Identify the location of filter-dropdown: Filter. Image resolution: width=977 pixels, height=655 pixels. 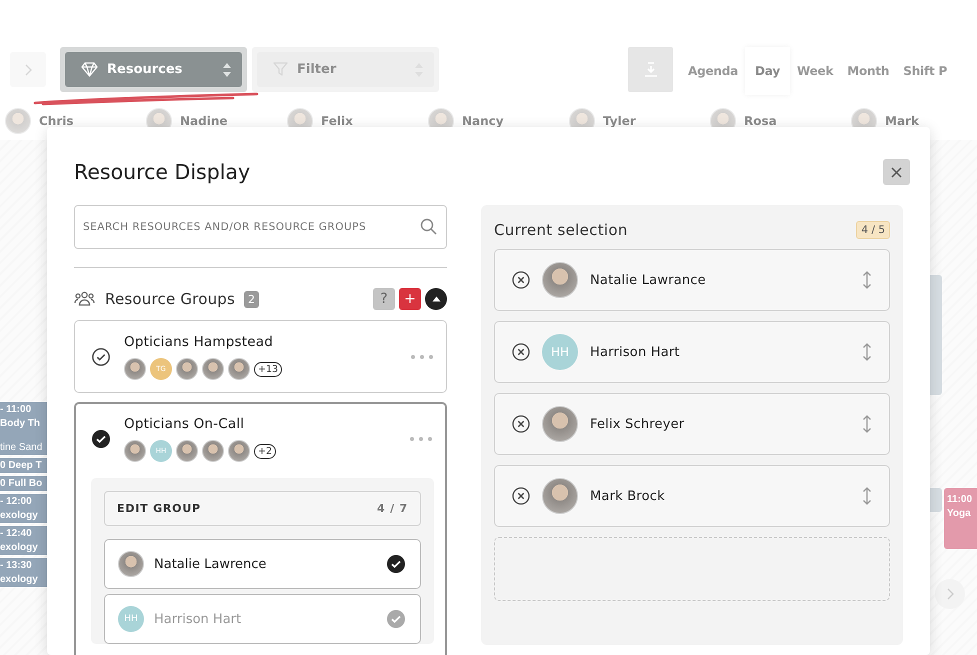
(345, 69).